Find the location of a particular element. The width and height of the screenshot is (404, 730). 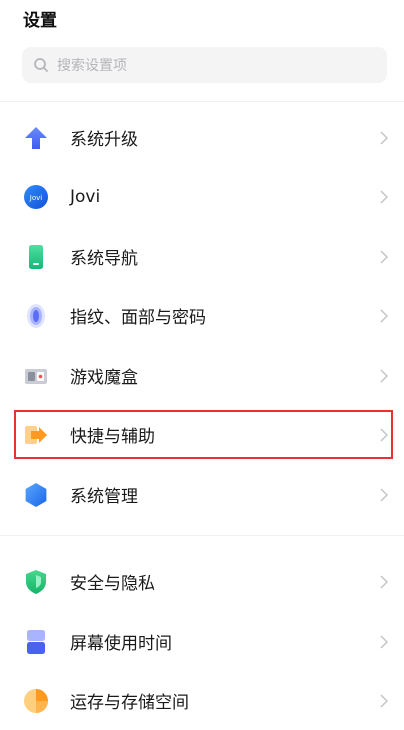

item-label: 系统升级 is located at coordinates (104, 140).